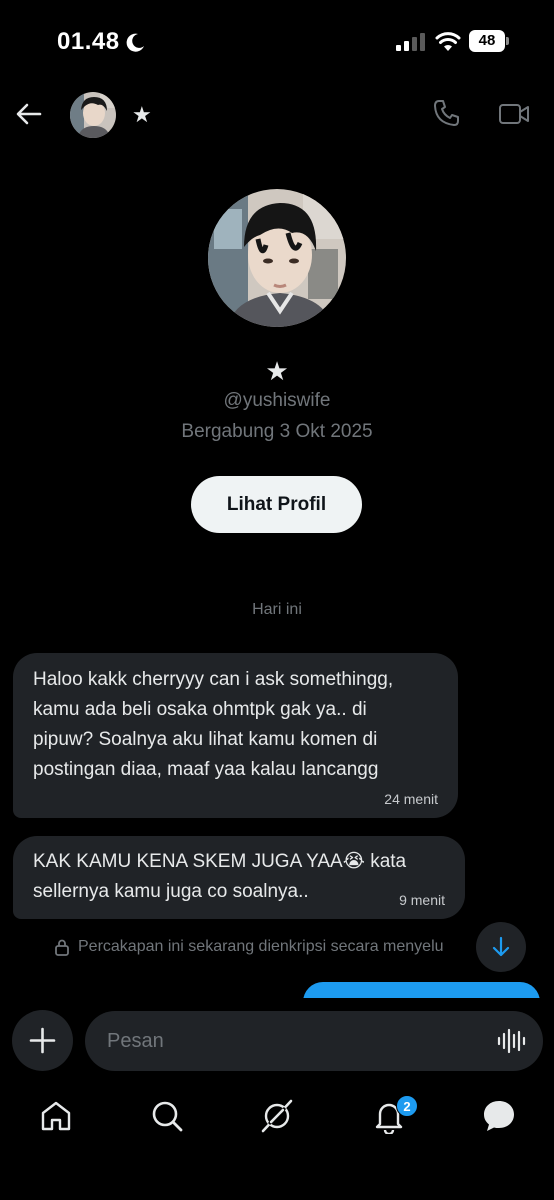 Image resolution: width=554 pixels, height=1200 pixels. I want to click on view-profile-button: Lihat Profil, so click(276, 504).